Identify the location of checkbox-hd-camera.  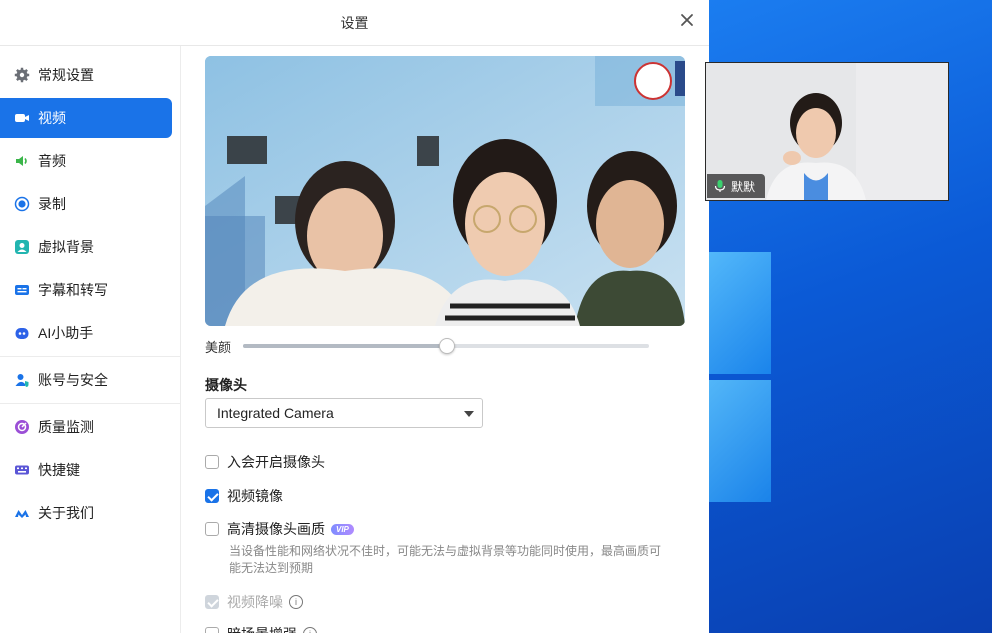
(212, 529).